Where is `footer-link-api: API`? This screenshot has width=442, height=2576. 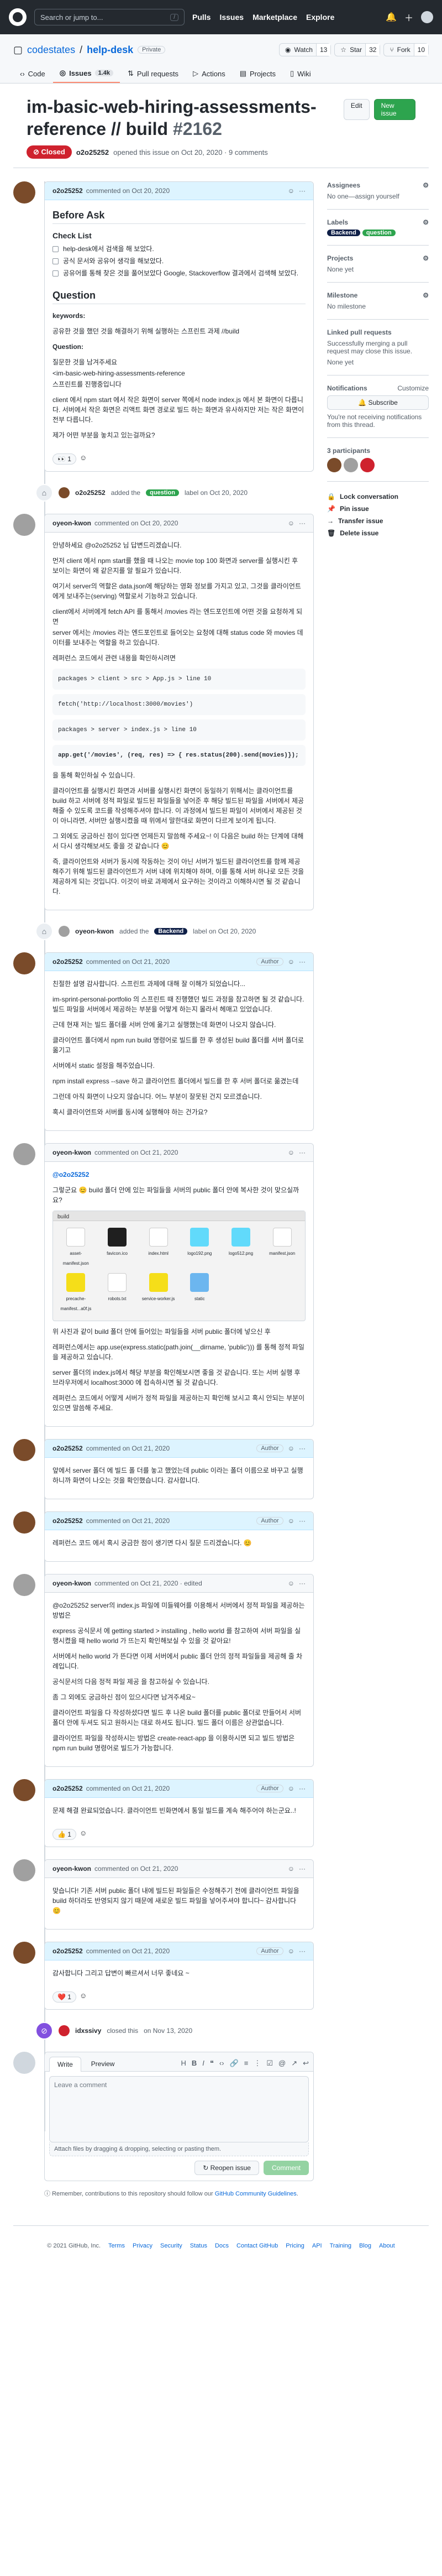 footer-link-api: API is located at coordinates (317, 2246).